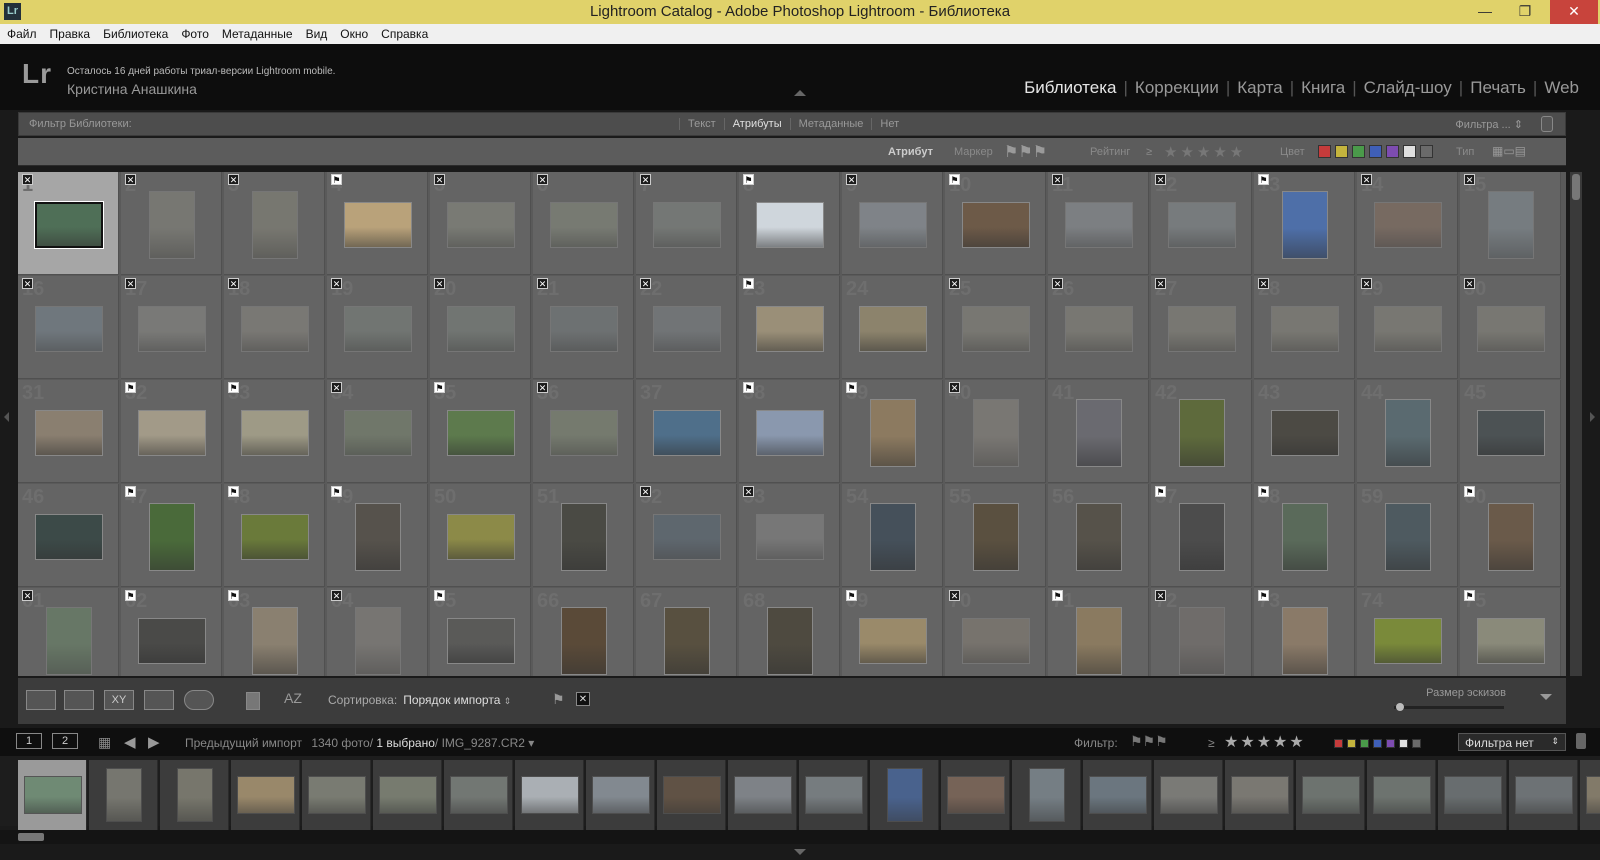  Describe the element at coordinates (1407, 327) in the screenshot. I see `grid-cell: 29 ✕` at that location.